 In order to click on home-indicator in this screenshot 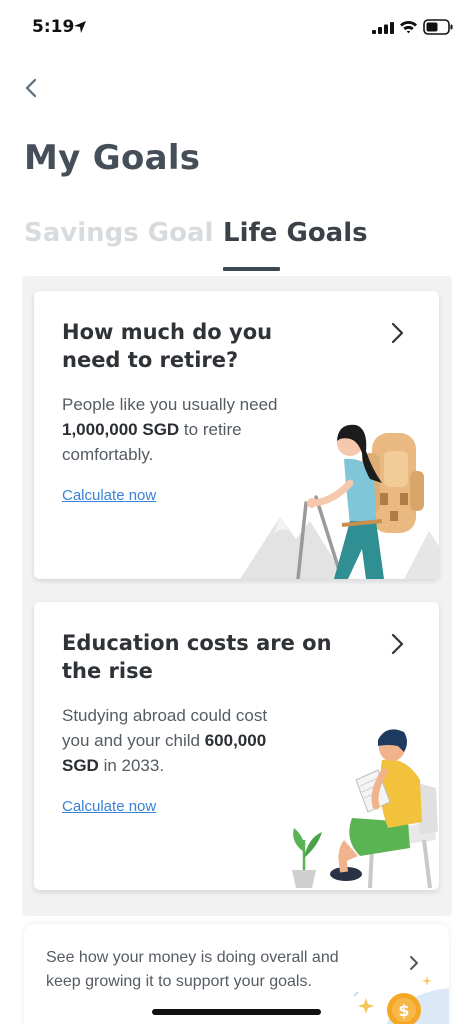, I will do `click(236, 1012)`.